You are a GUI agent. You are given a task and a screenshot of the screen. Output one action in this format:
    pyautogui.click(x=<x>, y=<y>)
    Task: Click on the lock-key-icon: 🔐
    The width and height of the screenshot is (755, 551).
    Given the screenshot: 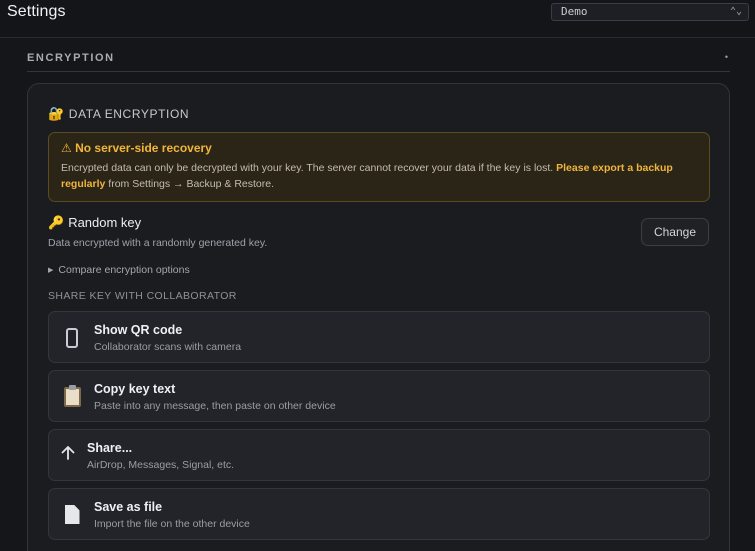 What is the action you would take?
    pyautogui.click(x=56, y=113)
    